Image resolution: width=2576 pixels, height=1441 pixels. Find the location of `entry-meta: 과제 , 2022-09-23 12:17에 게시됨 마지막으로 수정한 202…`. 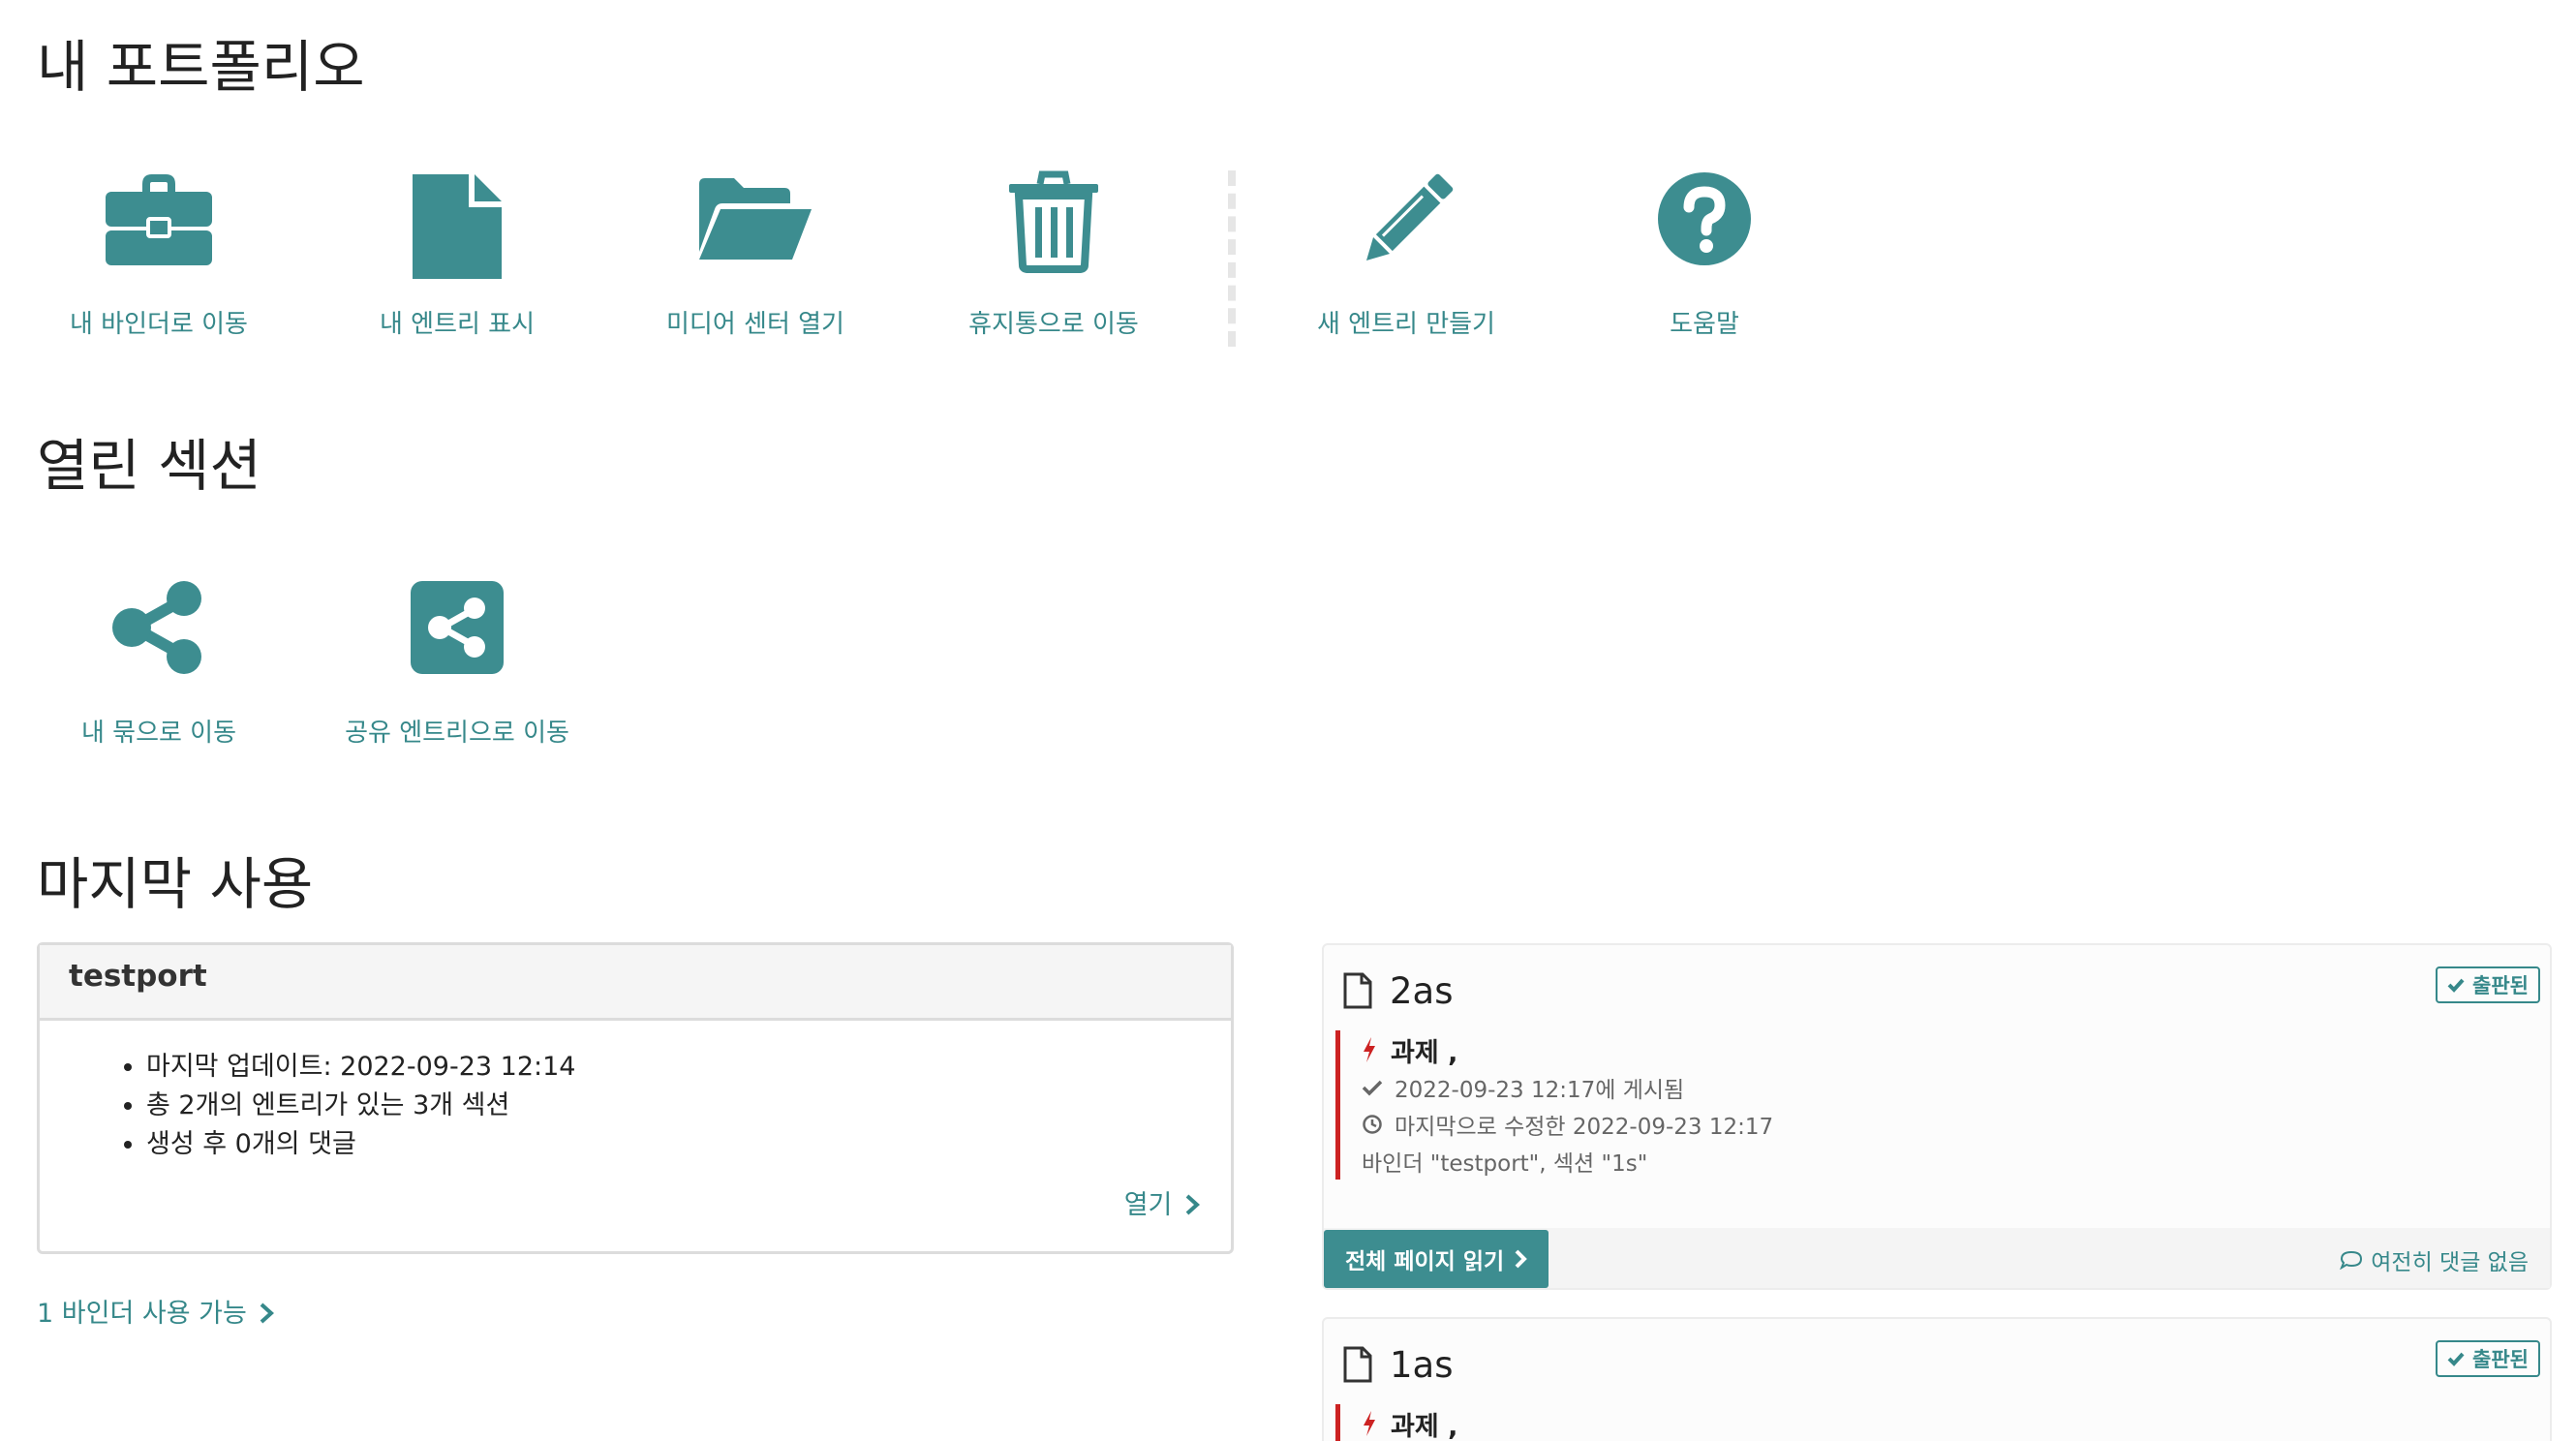

entry-meta: 과제 , 2022-09-23 12:17에 게시됨 마지막으로 수정한 202… is located at coordinates (1819, 1105).